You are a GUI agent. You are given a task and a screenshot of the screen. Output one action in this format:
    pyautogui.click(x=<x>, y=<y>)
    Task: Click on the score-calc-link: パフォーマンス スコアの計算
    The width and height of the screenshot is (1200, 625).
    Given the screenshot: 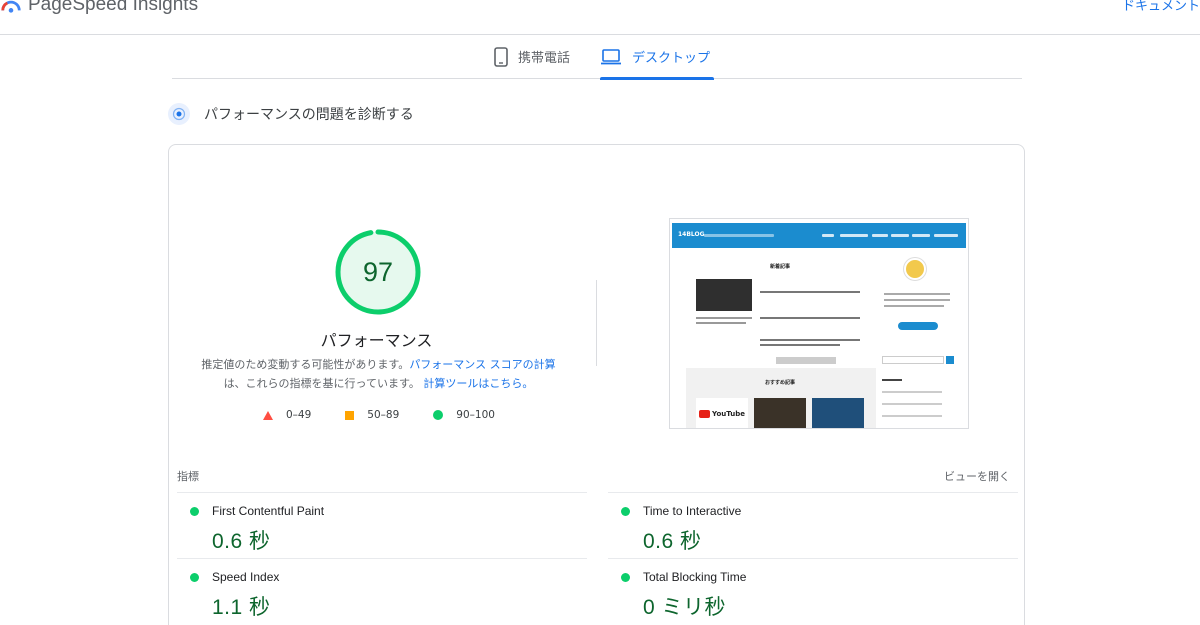 What is the action you would take?
    pyautogui.click(x=482, y=364)
    